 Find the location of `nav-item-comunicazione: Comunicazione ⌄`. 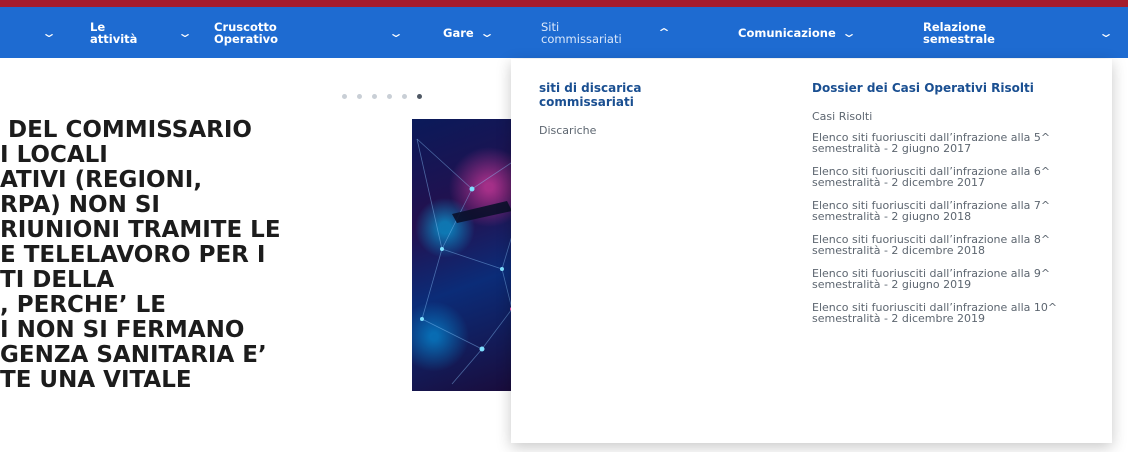

nav-item-comunicazione: Comunicazione ⌄ is located at coordinates (797, 32).